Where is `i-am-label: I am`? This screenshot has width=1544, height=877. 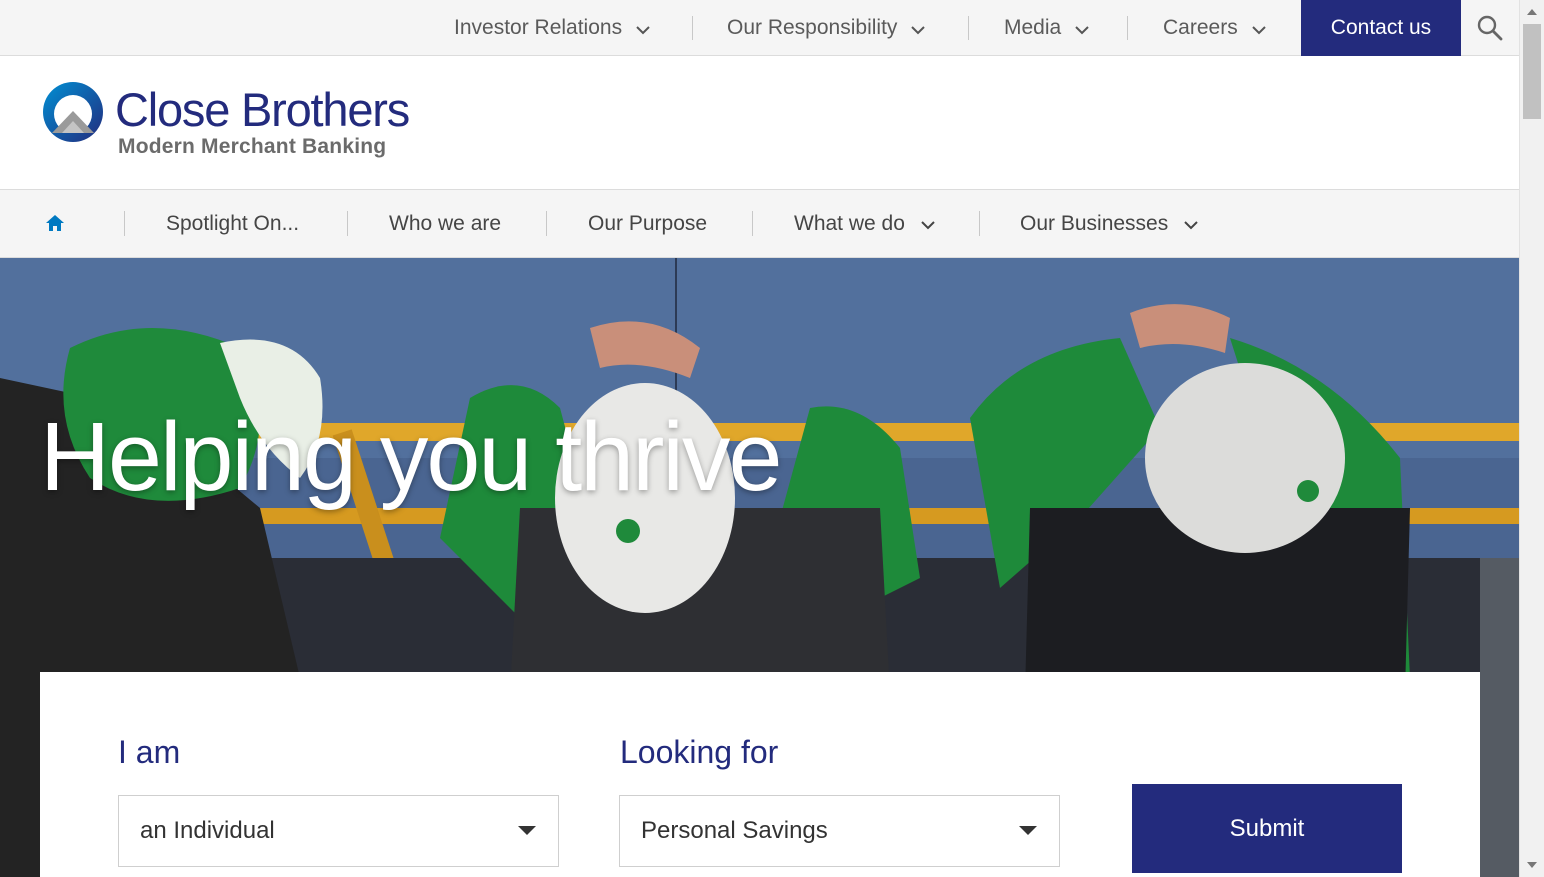
i-am-label: I am is located at coordinates (149, 752).